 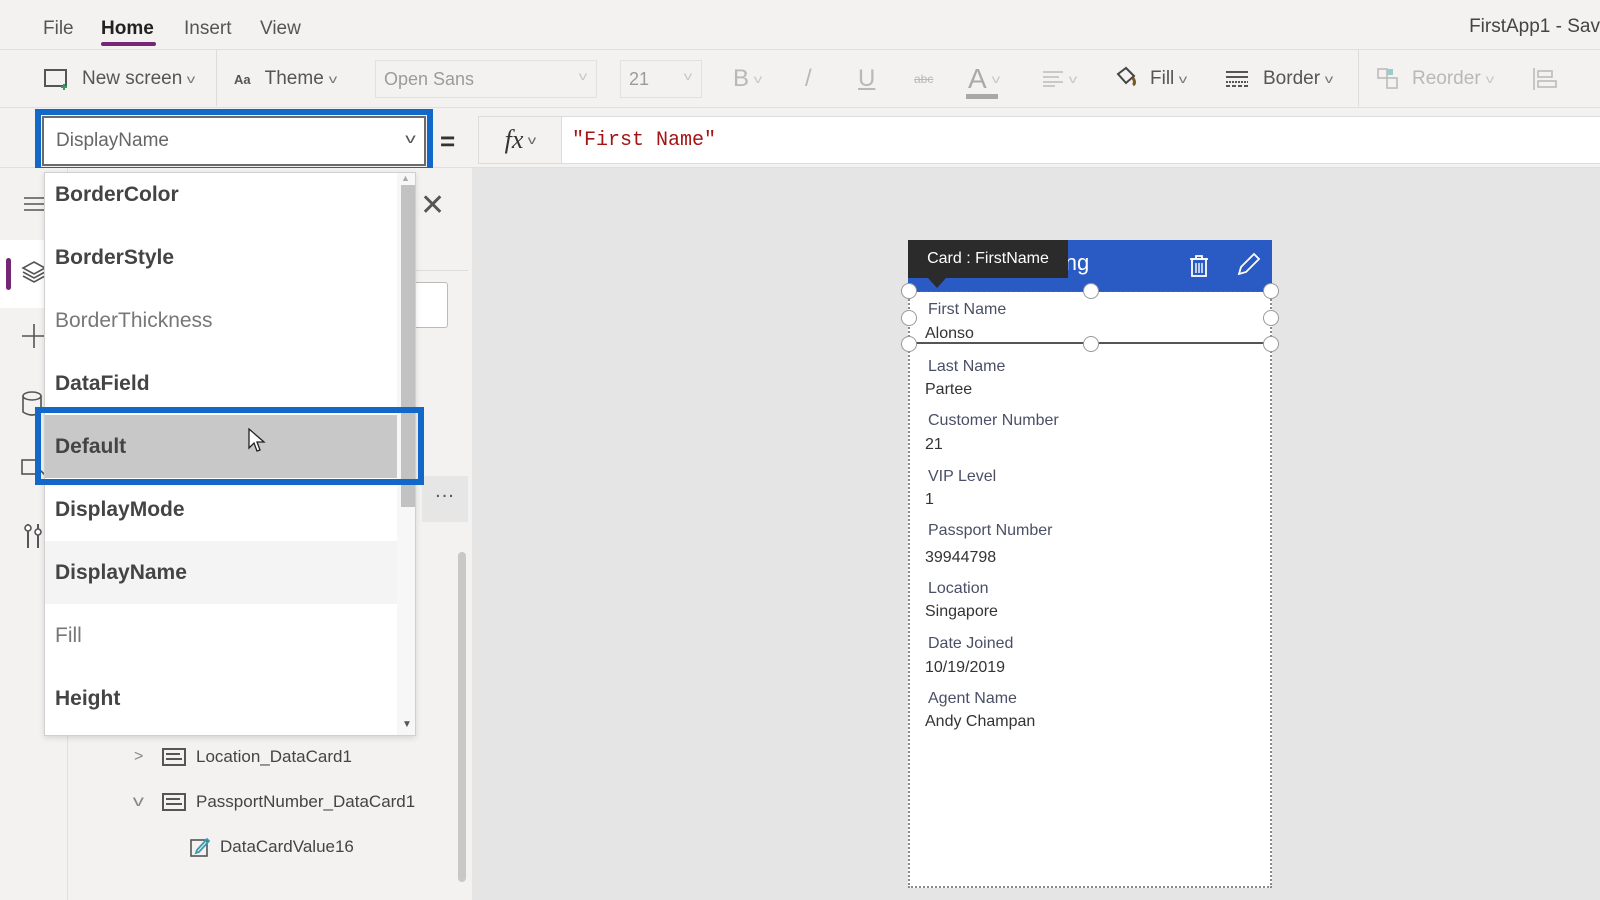 I want to click on dropdown-option-bordercolor: BorderColor, so click(x=221, y=199).